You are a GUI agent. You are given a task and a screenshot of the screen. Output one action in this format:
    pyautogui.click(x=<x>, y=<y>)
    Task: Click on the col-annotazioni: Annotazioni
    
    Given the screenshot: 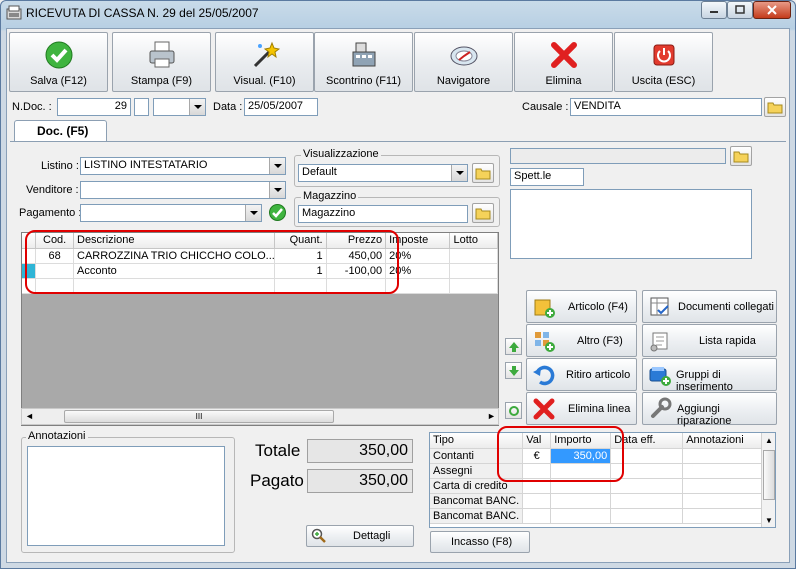 What is the action you would take?
    pyautogui.click(x=726, y=441)
    